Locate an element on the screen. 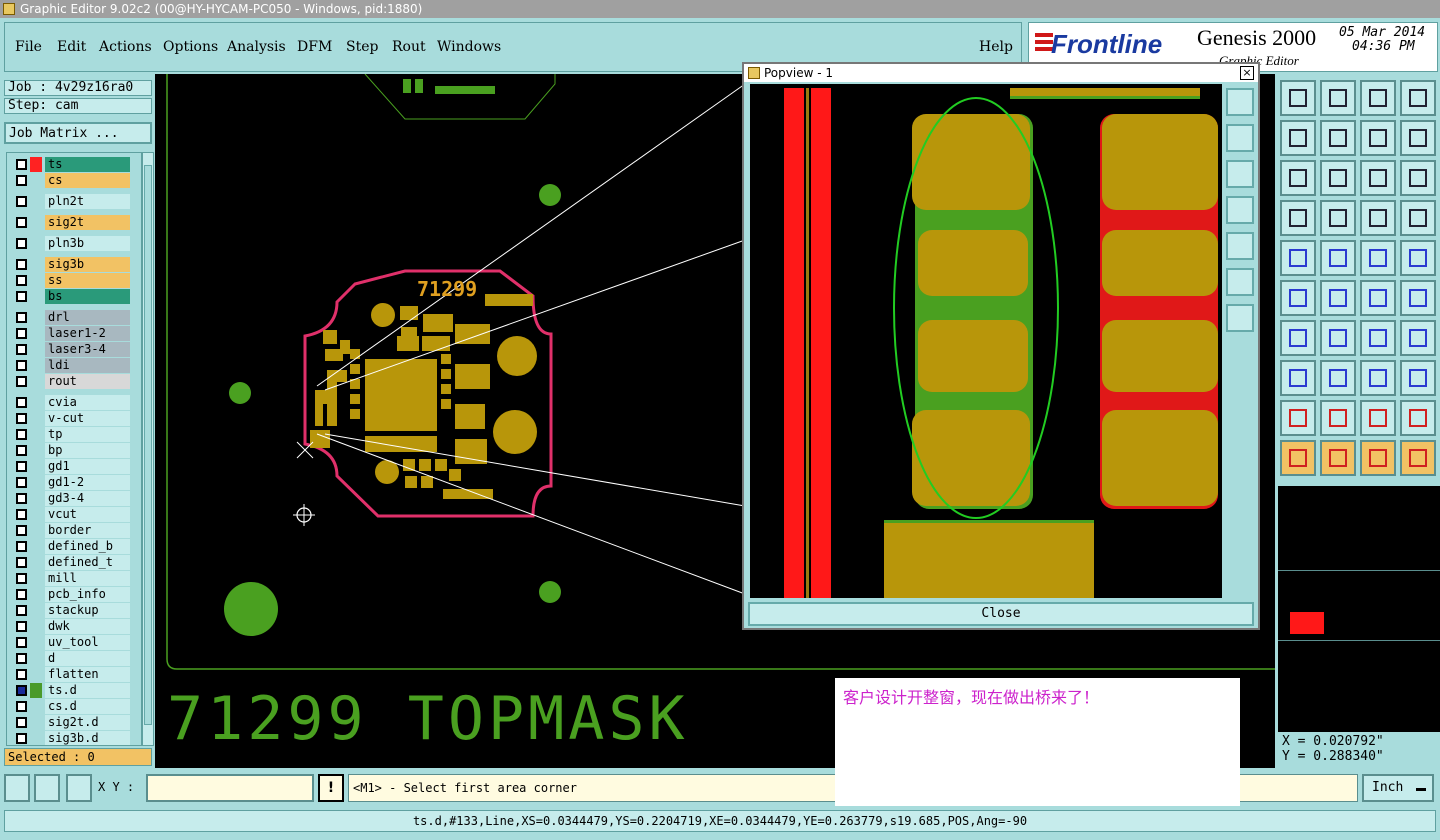 The width and height of the screenshot is (1440, 840). split-view-icon is located at coordinates (1418, 98).